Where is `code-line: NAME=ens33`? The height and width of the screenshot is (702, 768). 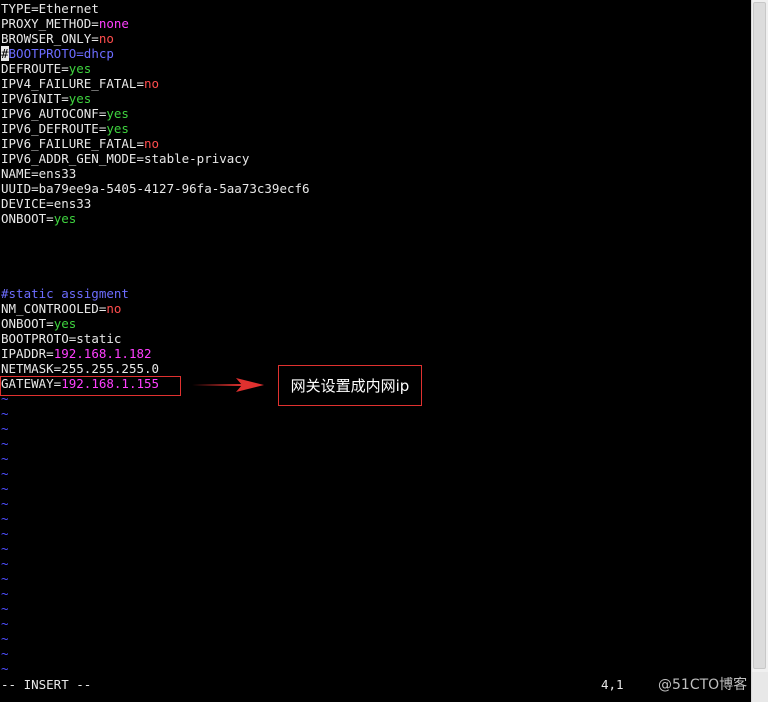 code-line: NAME=ens33 is located at coordinates (38, 173).